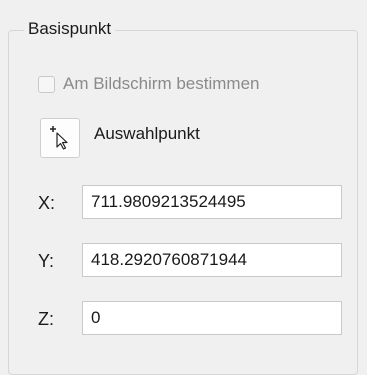  I want to click on x-field, so click(212, 202).